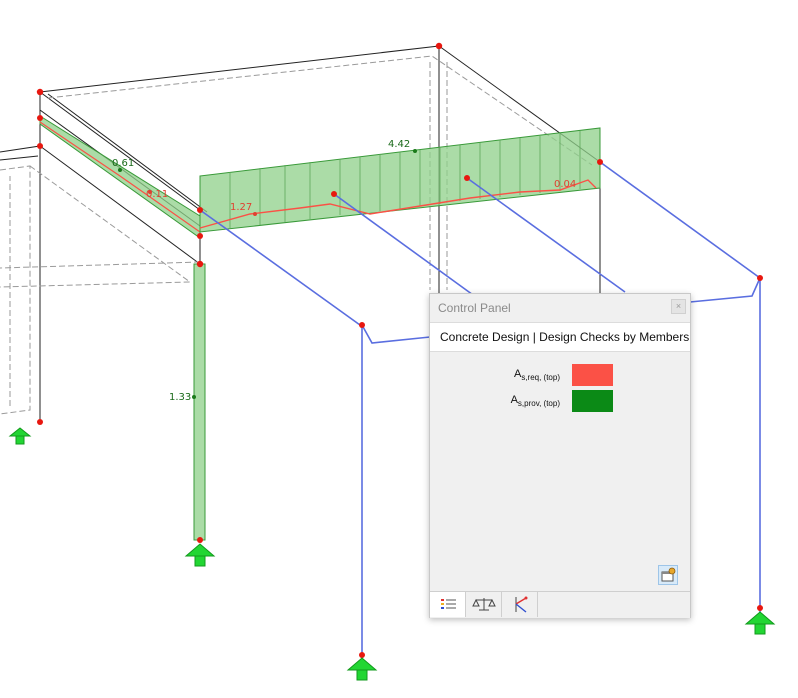 This screenshot has width=798, height=698. Describe the element at coordinates (592, 401) in the screenshot. I see `legend-swatch-provided` at that location.